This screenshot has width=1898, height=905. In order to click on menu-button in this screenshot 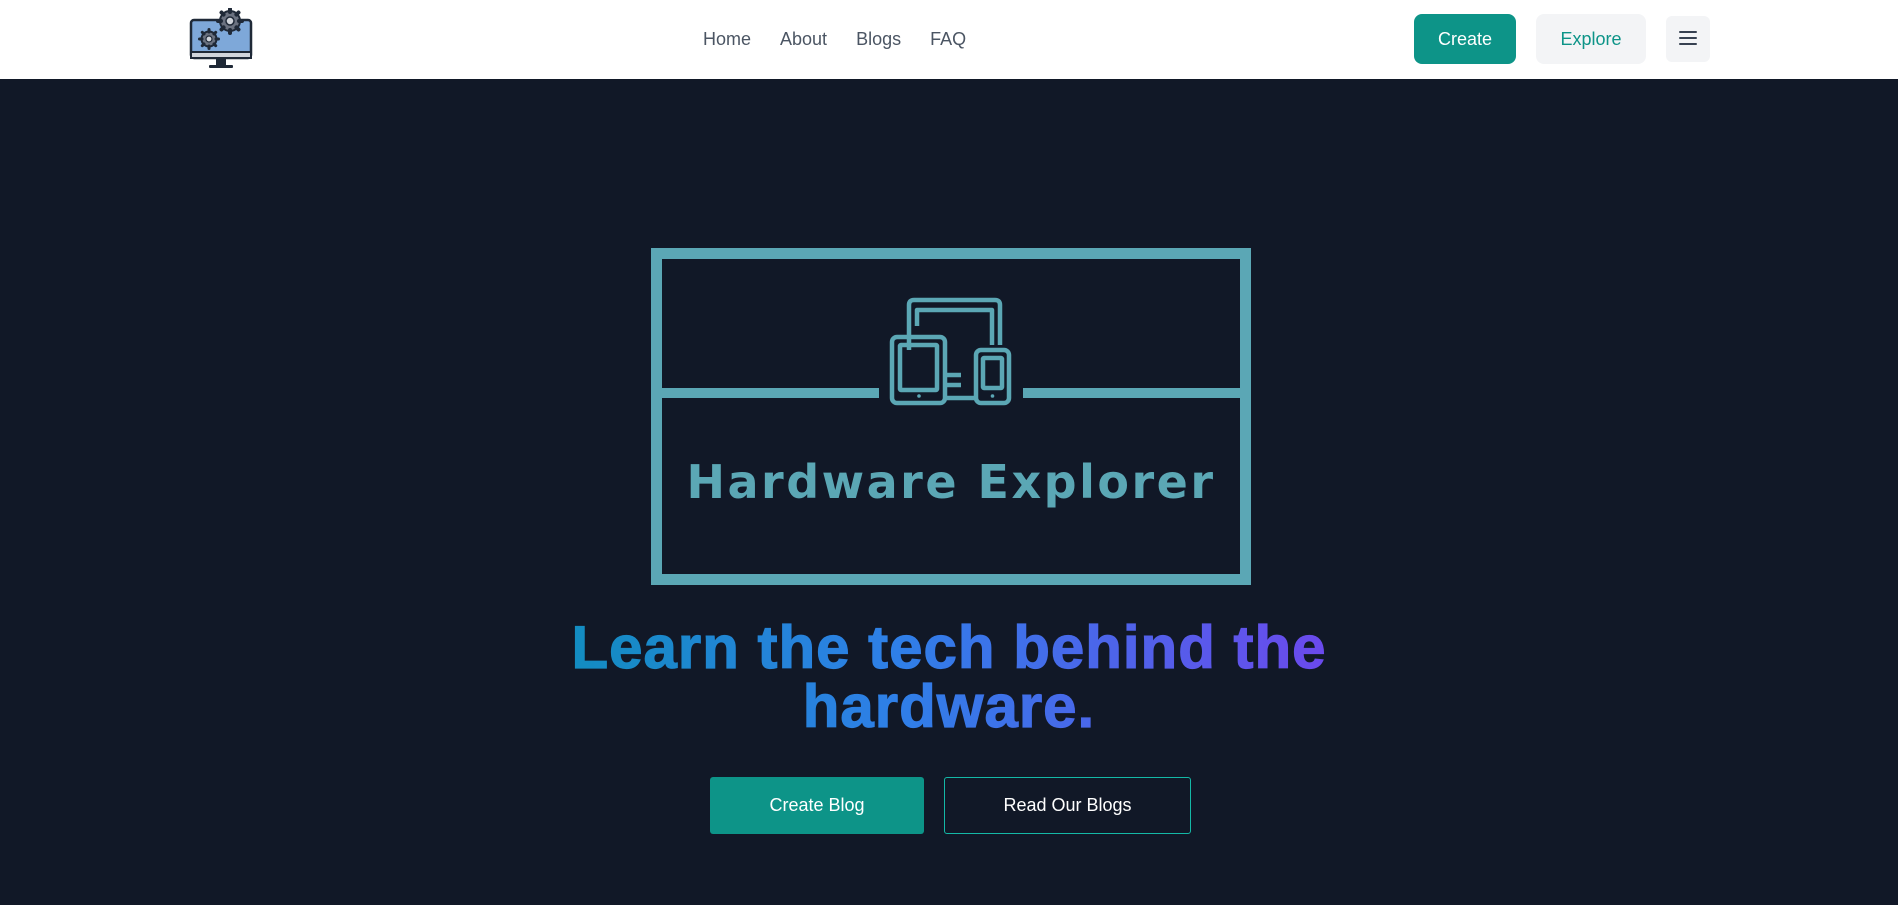, I will do `click(1688, 39)`.